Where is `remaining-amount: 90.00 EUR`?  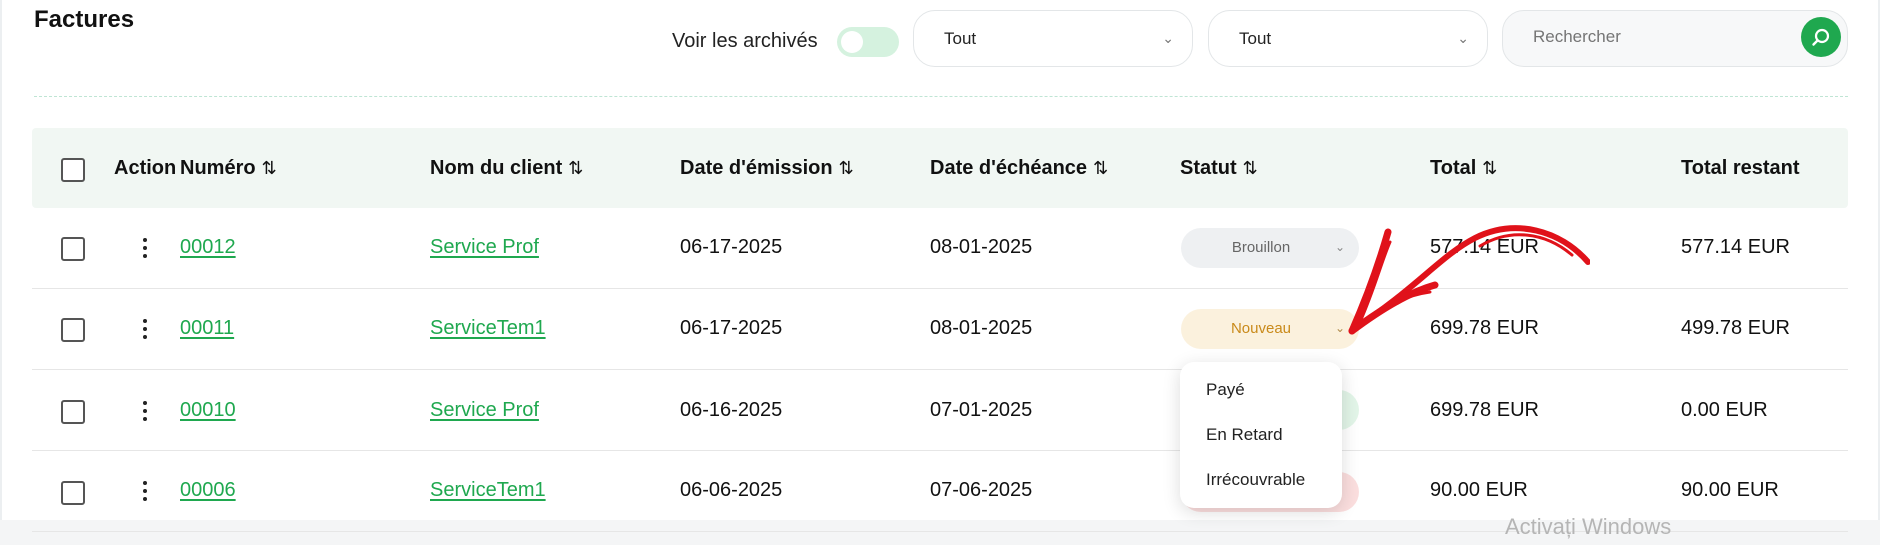
remaining-amount: 90.00 EUR is located at coordinates (1730, 490).